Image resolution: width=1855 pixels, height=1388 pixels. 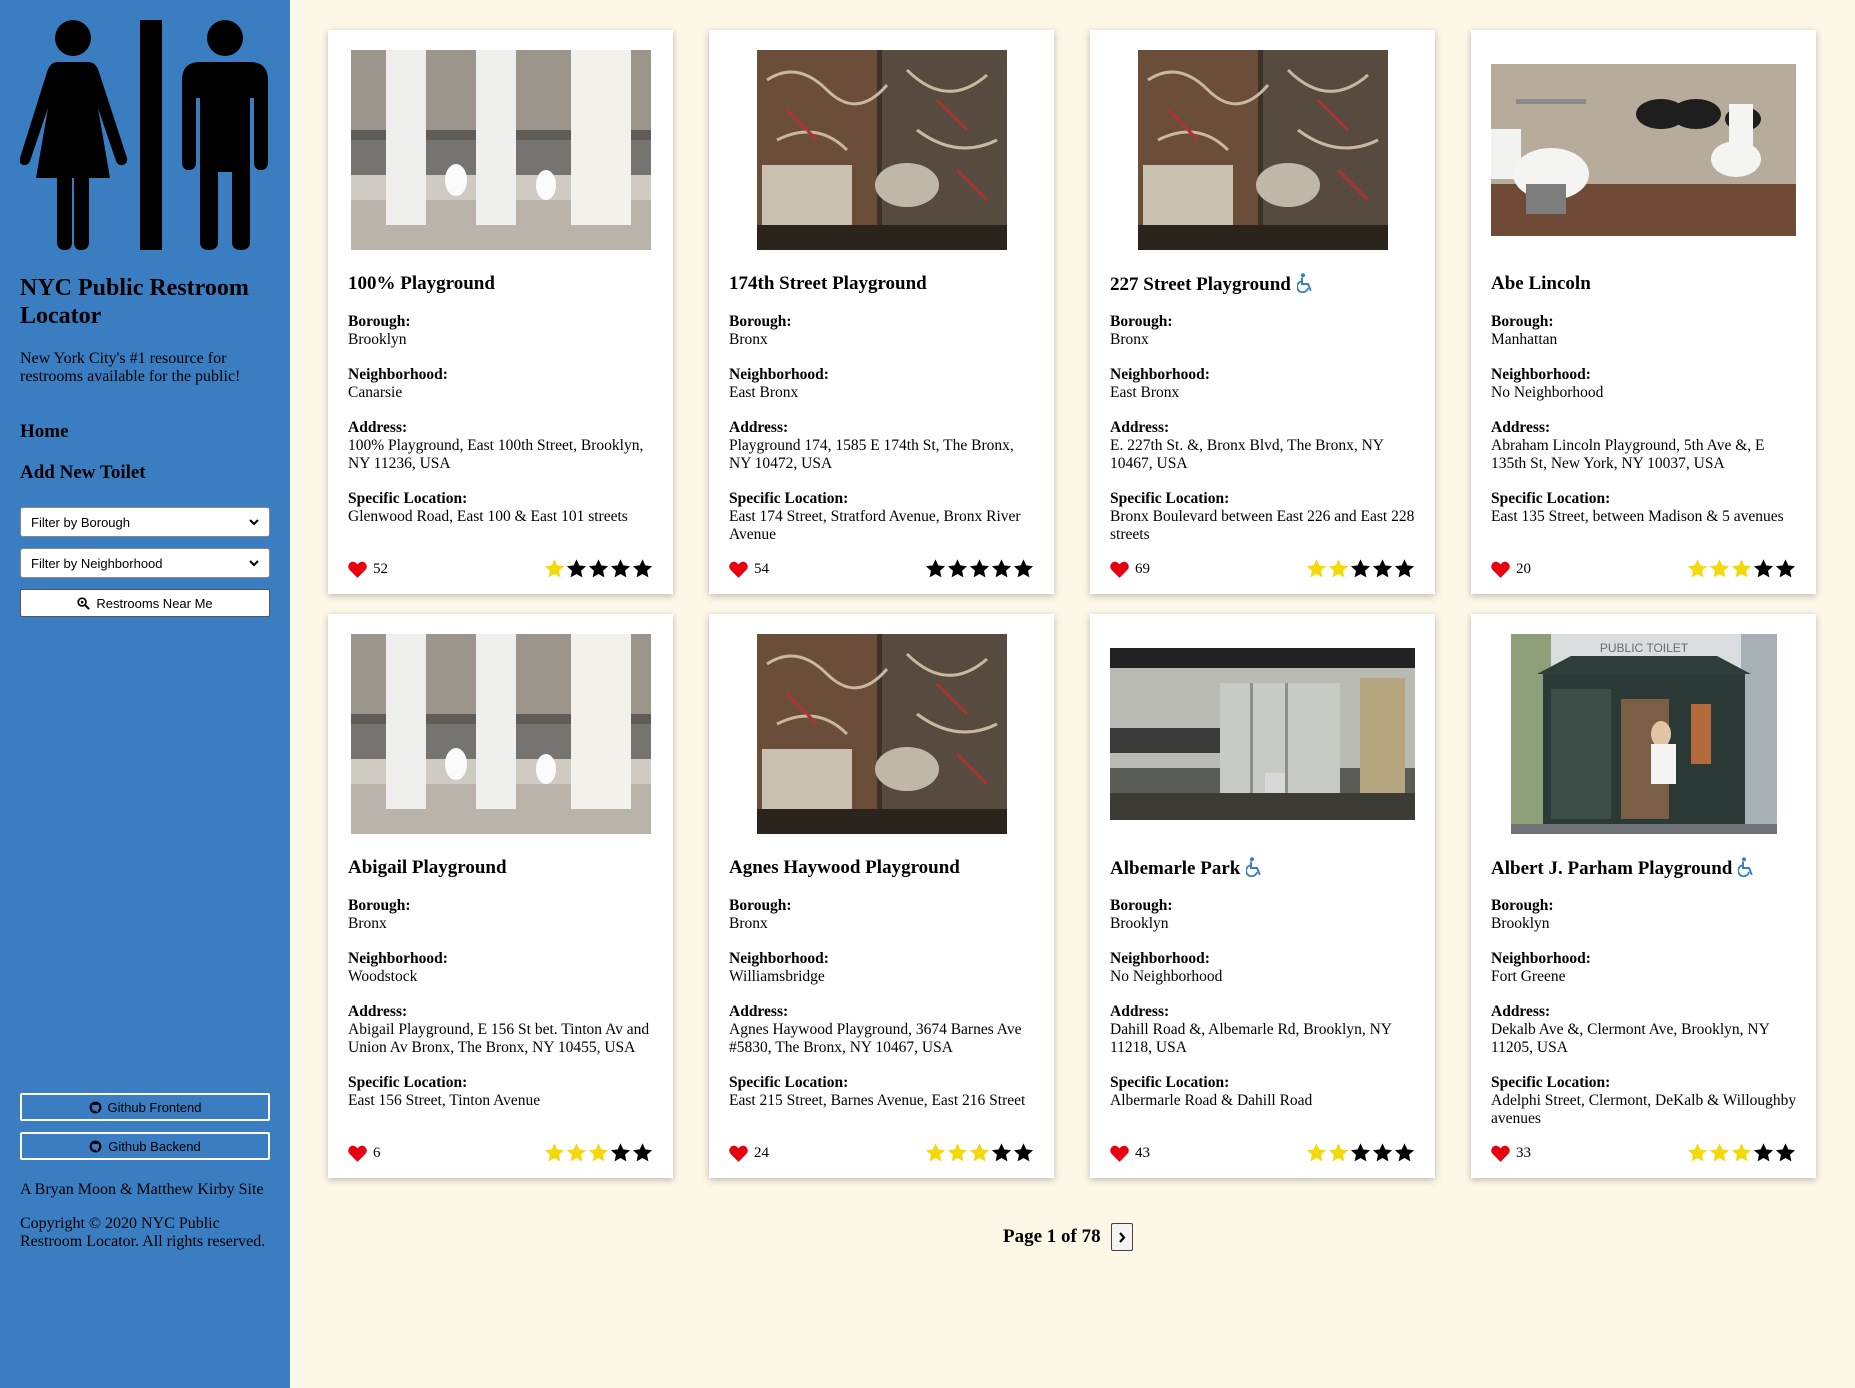 What do you see at coordinates (254, 521) in the screenshot?
I see `chevron-down-icon` at bounding box center [254, 521].